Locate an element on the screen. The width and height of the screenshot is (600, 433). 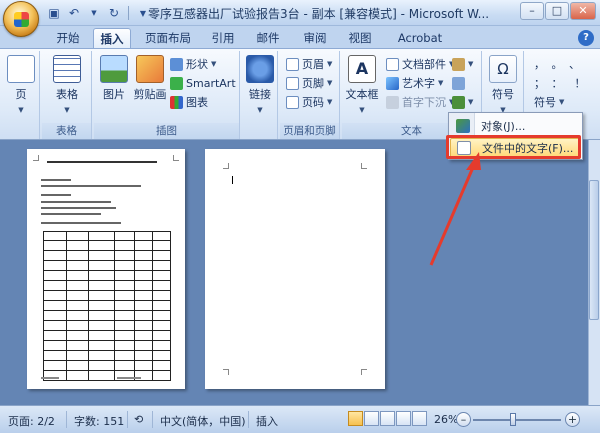
tab-insert: 插入 is located at coordinates (112, 38).